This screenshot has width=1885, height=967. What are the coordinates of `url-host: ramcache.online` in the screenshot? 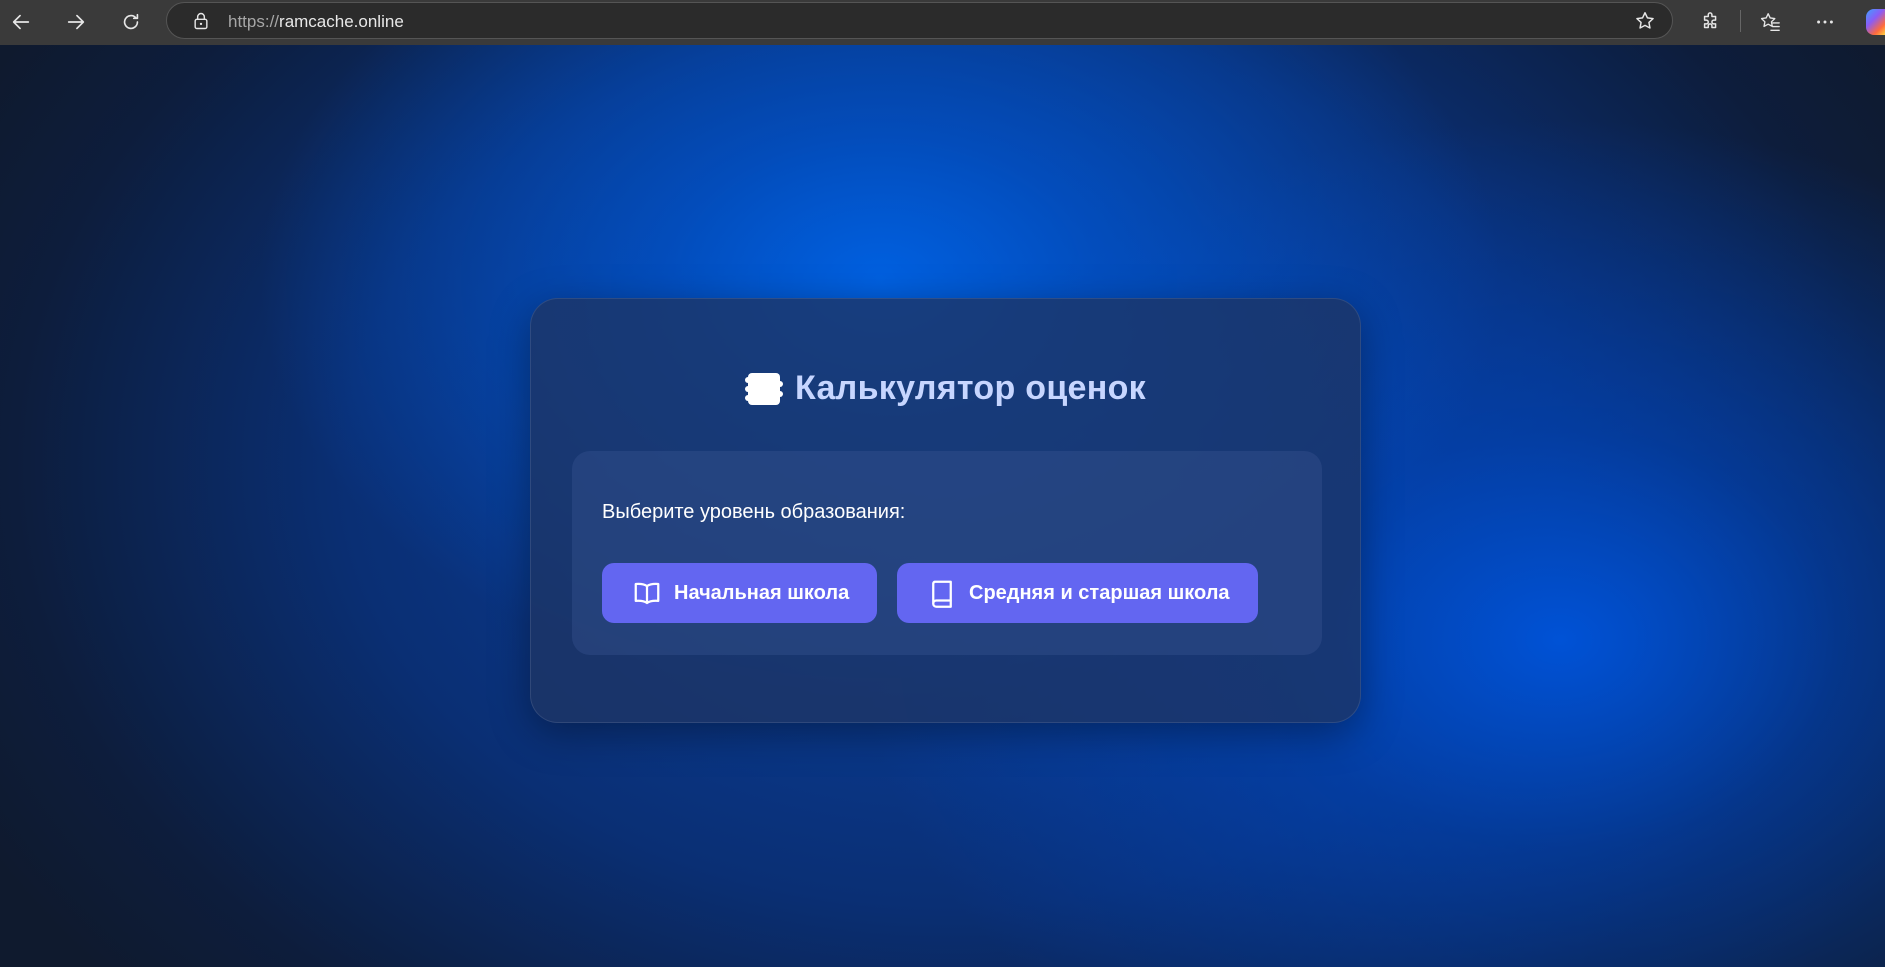 It's located at (341, 21).